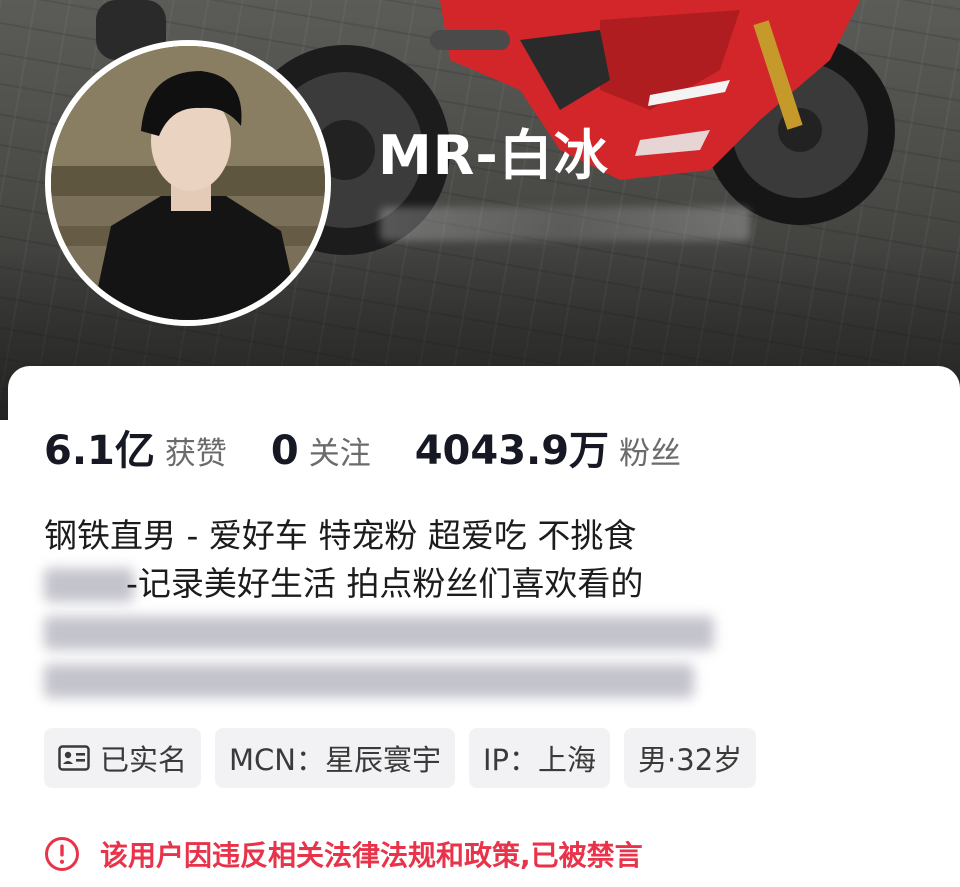 The height and width of the screenshot is (887, 960). I want to click on ban-notice-text: 该用户因违反相关法律法规和政策,已被禁言, so click(371, 855).